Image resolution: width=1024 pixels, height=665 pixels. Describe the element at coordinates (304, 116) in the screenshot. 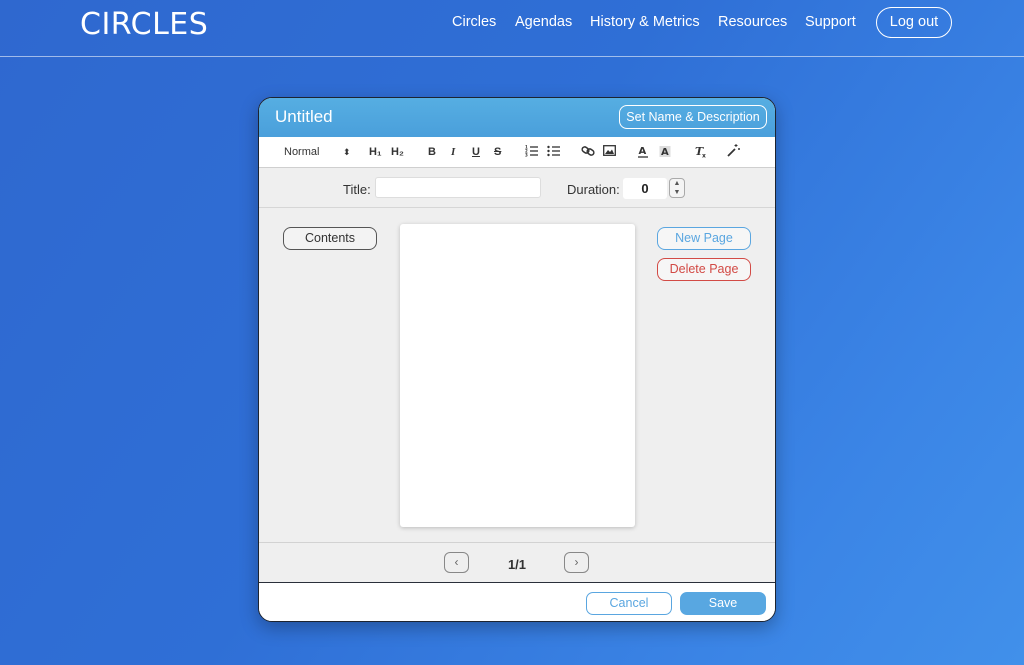

I see `modal-title: Untitled` at that location.